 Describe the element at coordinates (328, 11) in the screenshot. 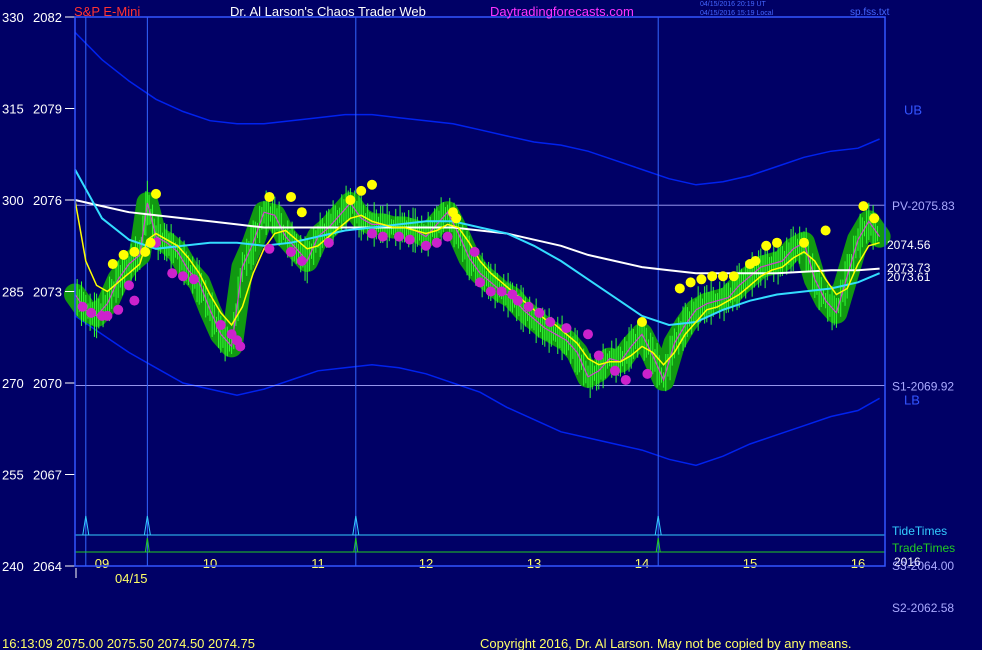

I see `site-title: Dr. Al Larson's Chaos Trader Web` at that location.